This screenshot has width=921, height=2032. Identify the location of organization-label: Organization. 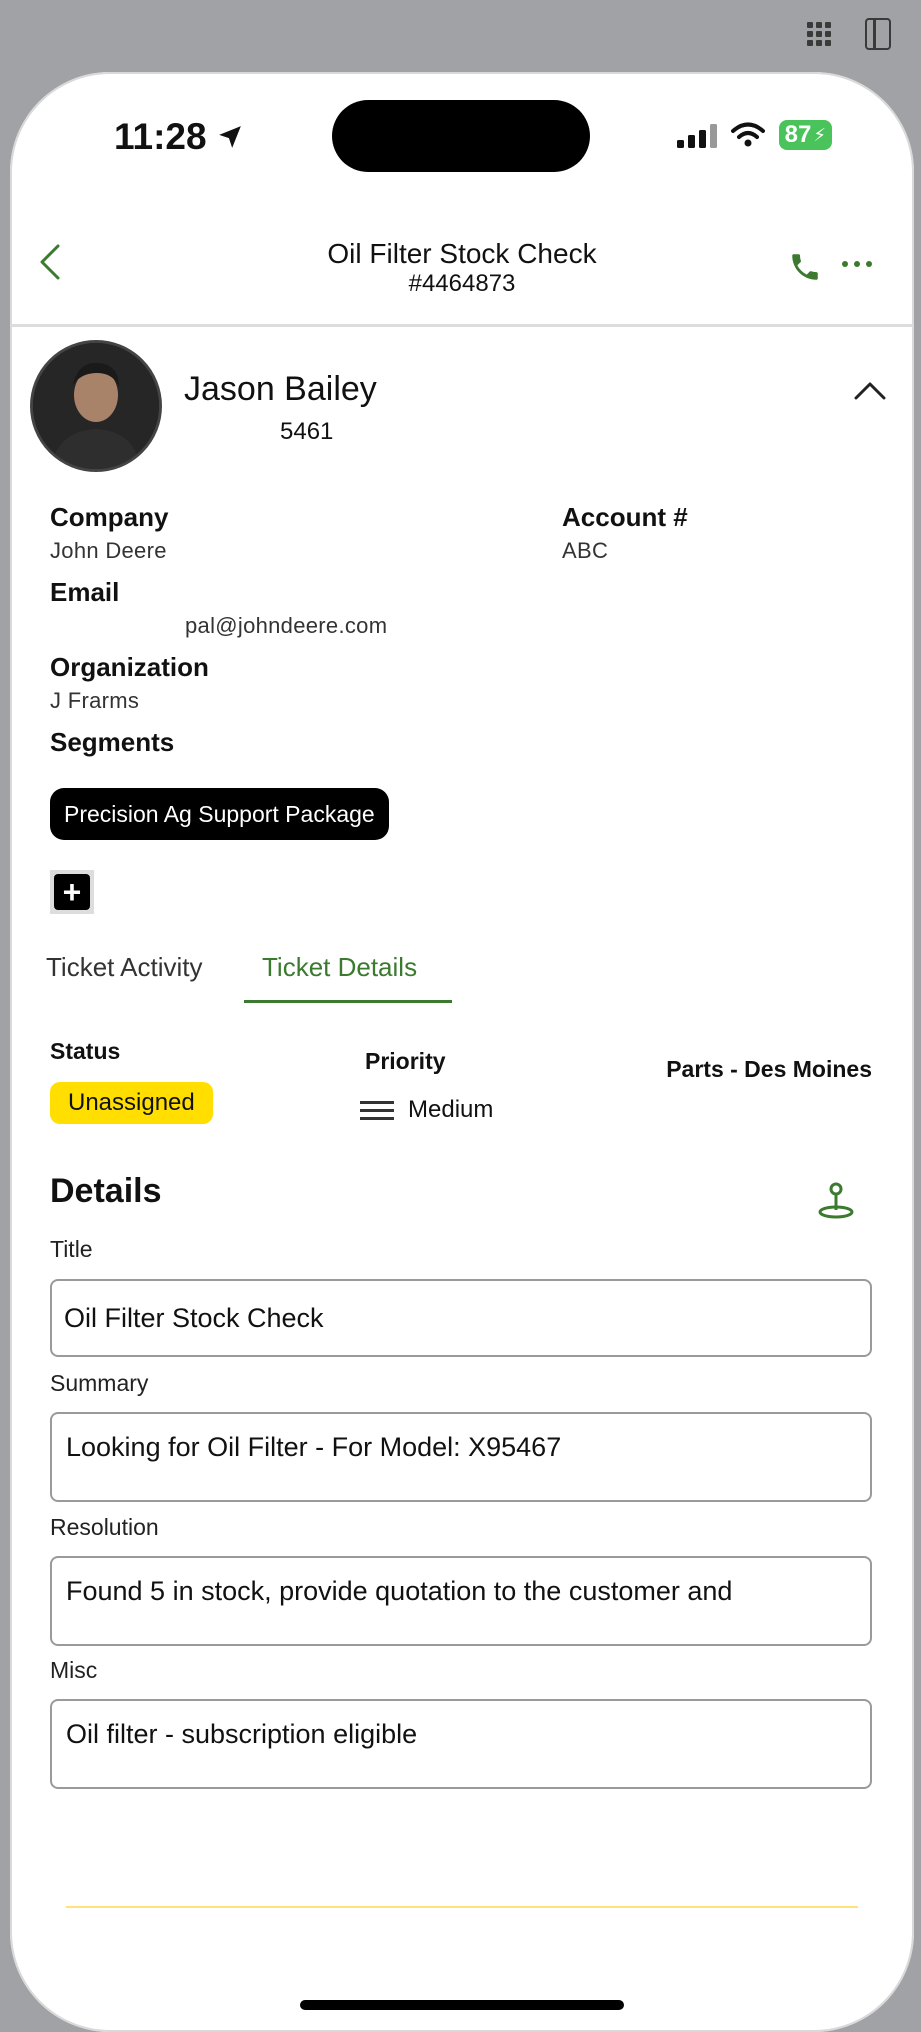
(129, 667).